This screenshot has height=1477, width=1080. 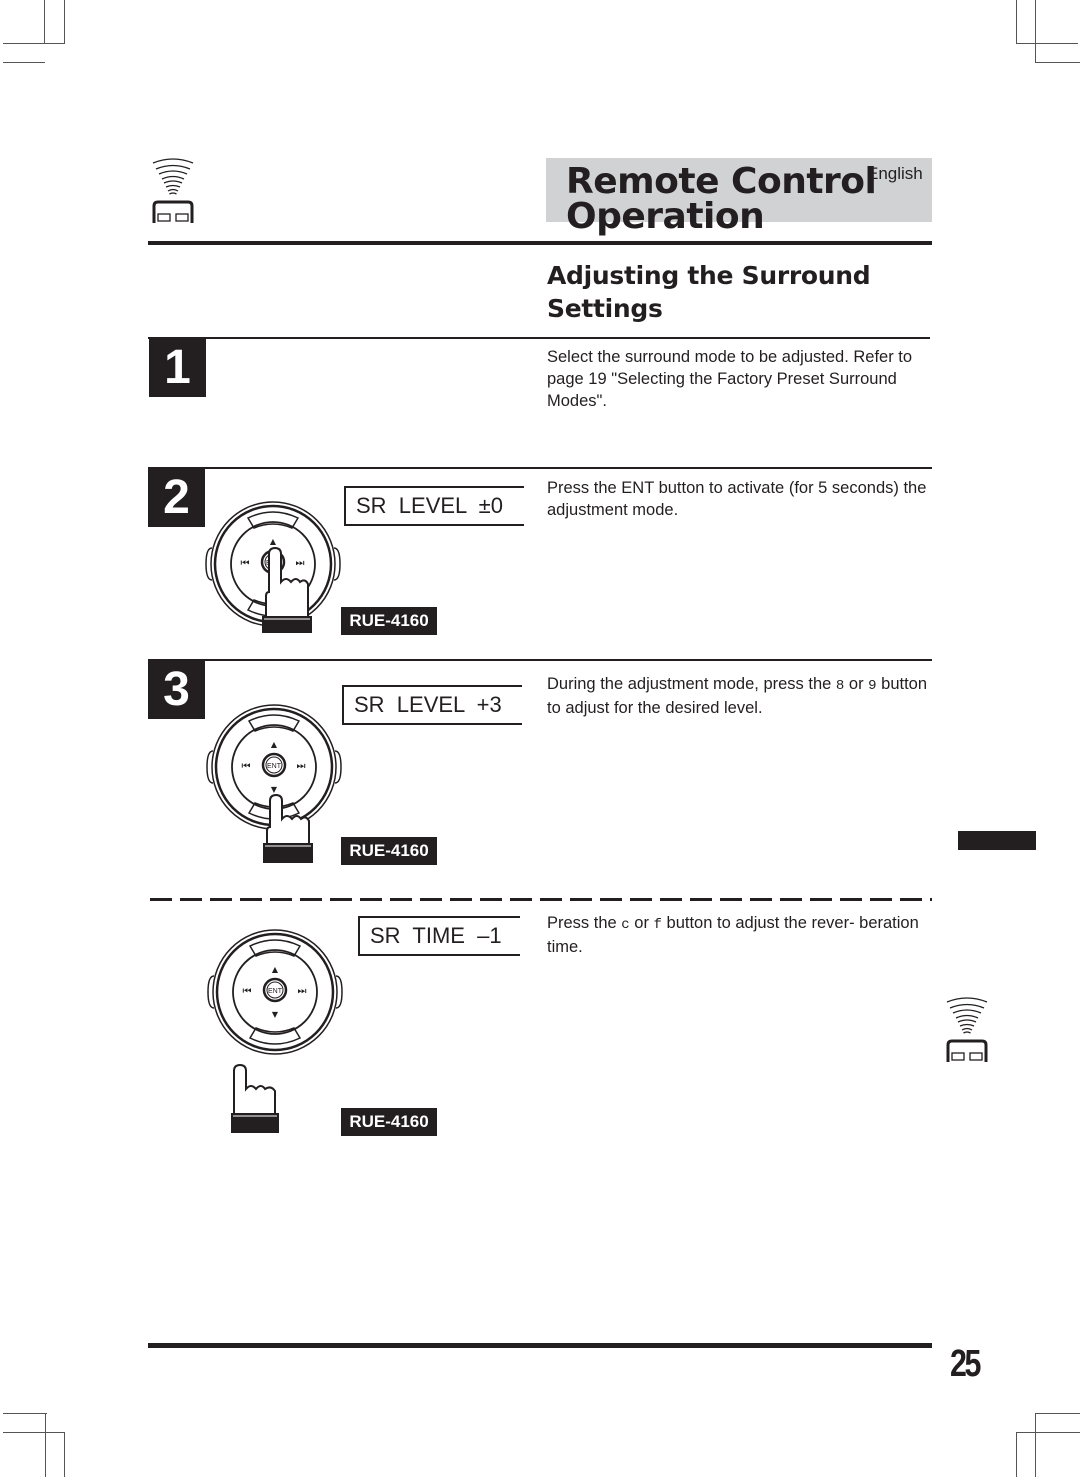 I want to click on step-2-model-label: RUE-4160, so click(x=389, y=621).